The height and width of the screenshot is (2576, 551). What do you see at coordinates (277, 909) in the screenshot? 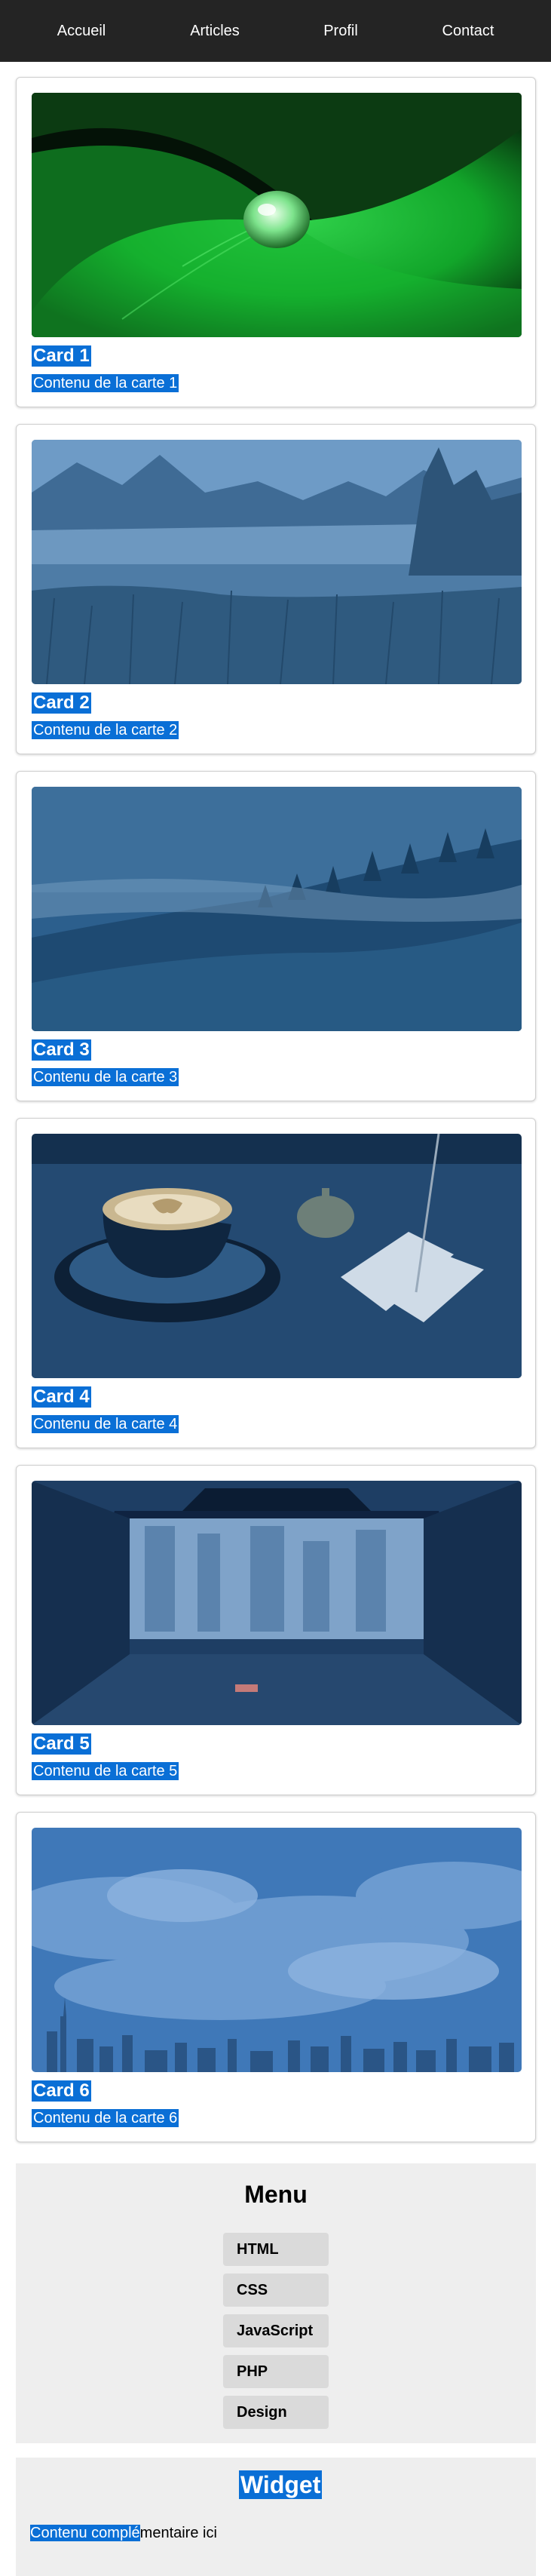
I see `card-3-image` at bounding box center [277, 909].